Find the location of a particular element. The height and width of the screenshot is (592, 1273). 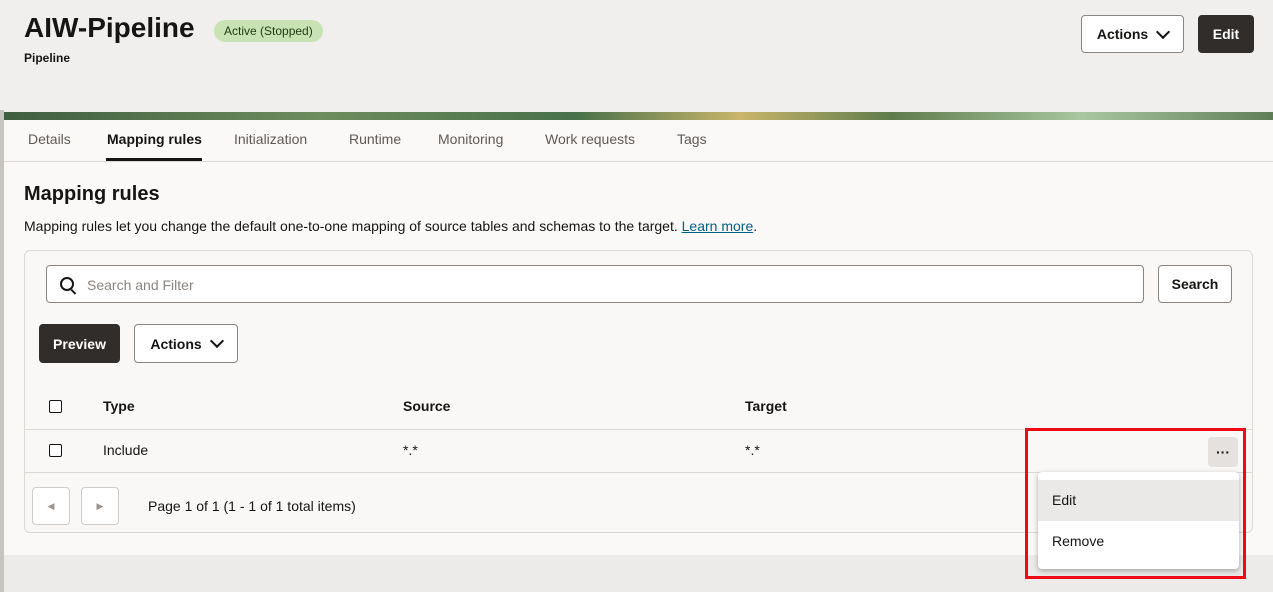

table-actions-button: Actions is located at coordinates (186, 343).